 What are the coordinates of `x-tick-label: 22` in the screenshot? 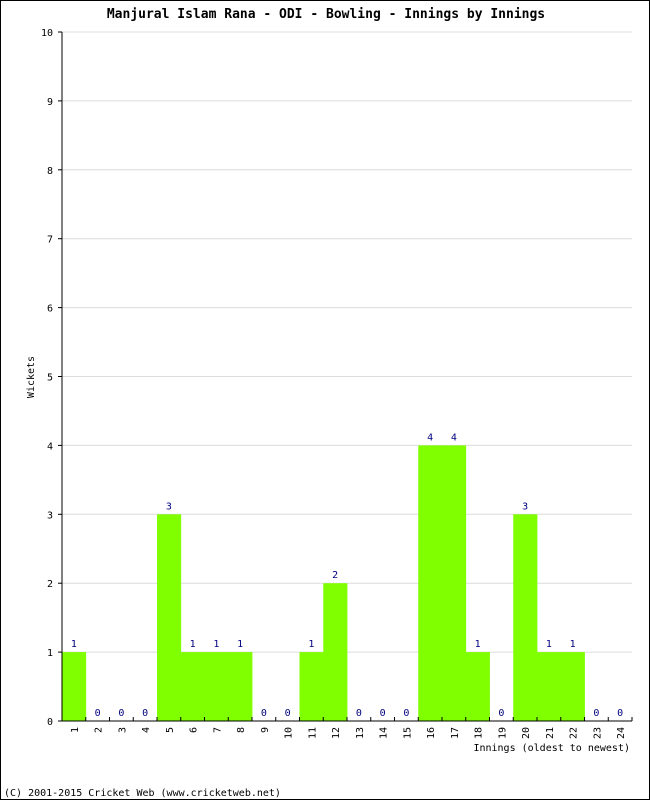 It's located at (574, 733).